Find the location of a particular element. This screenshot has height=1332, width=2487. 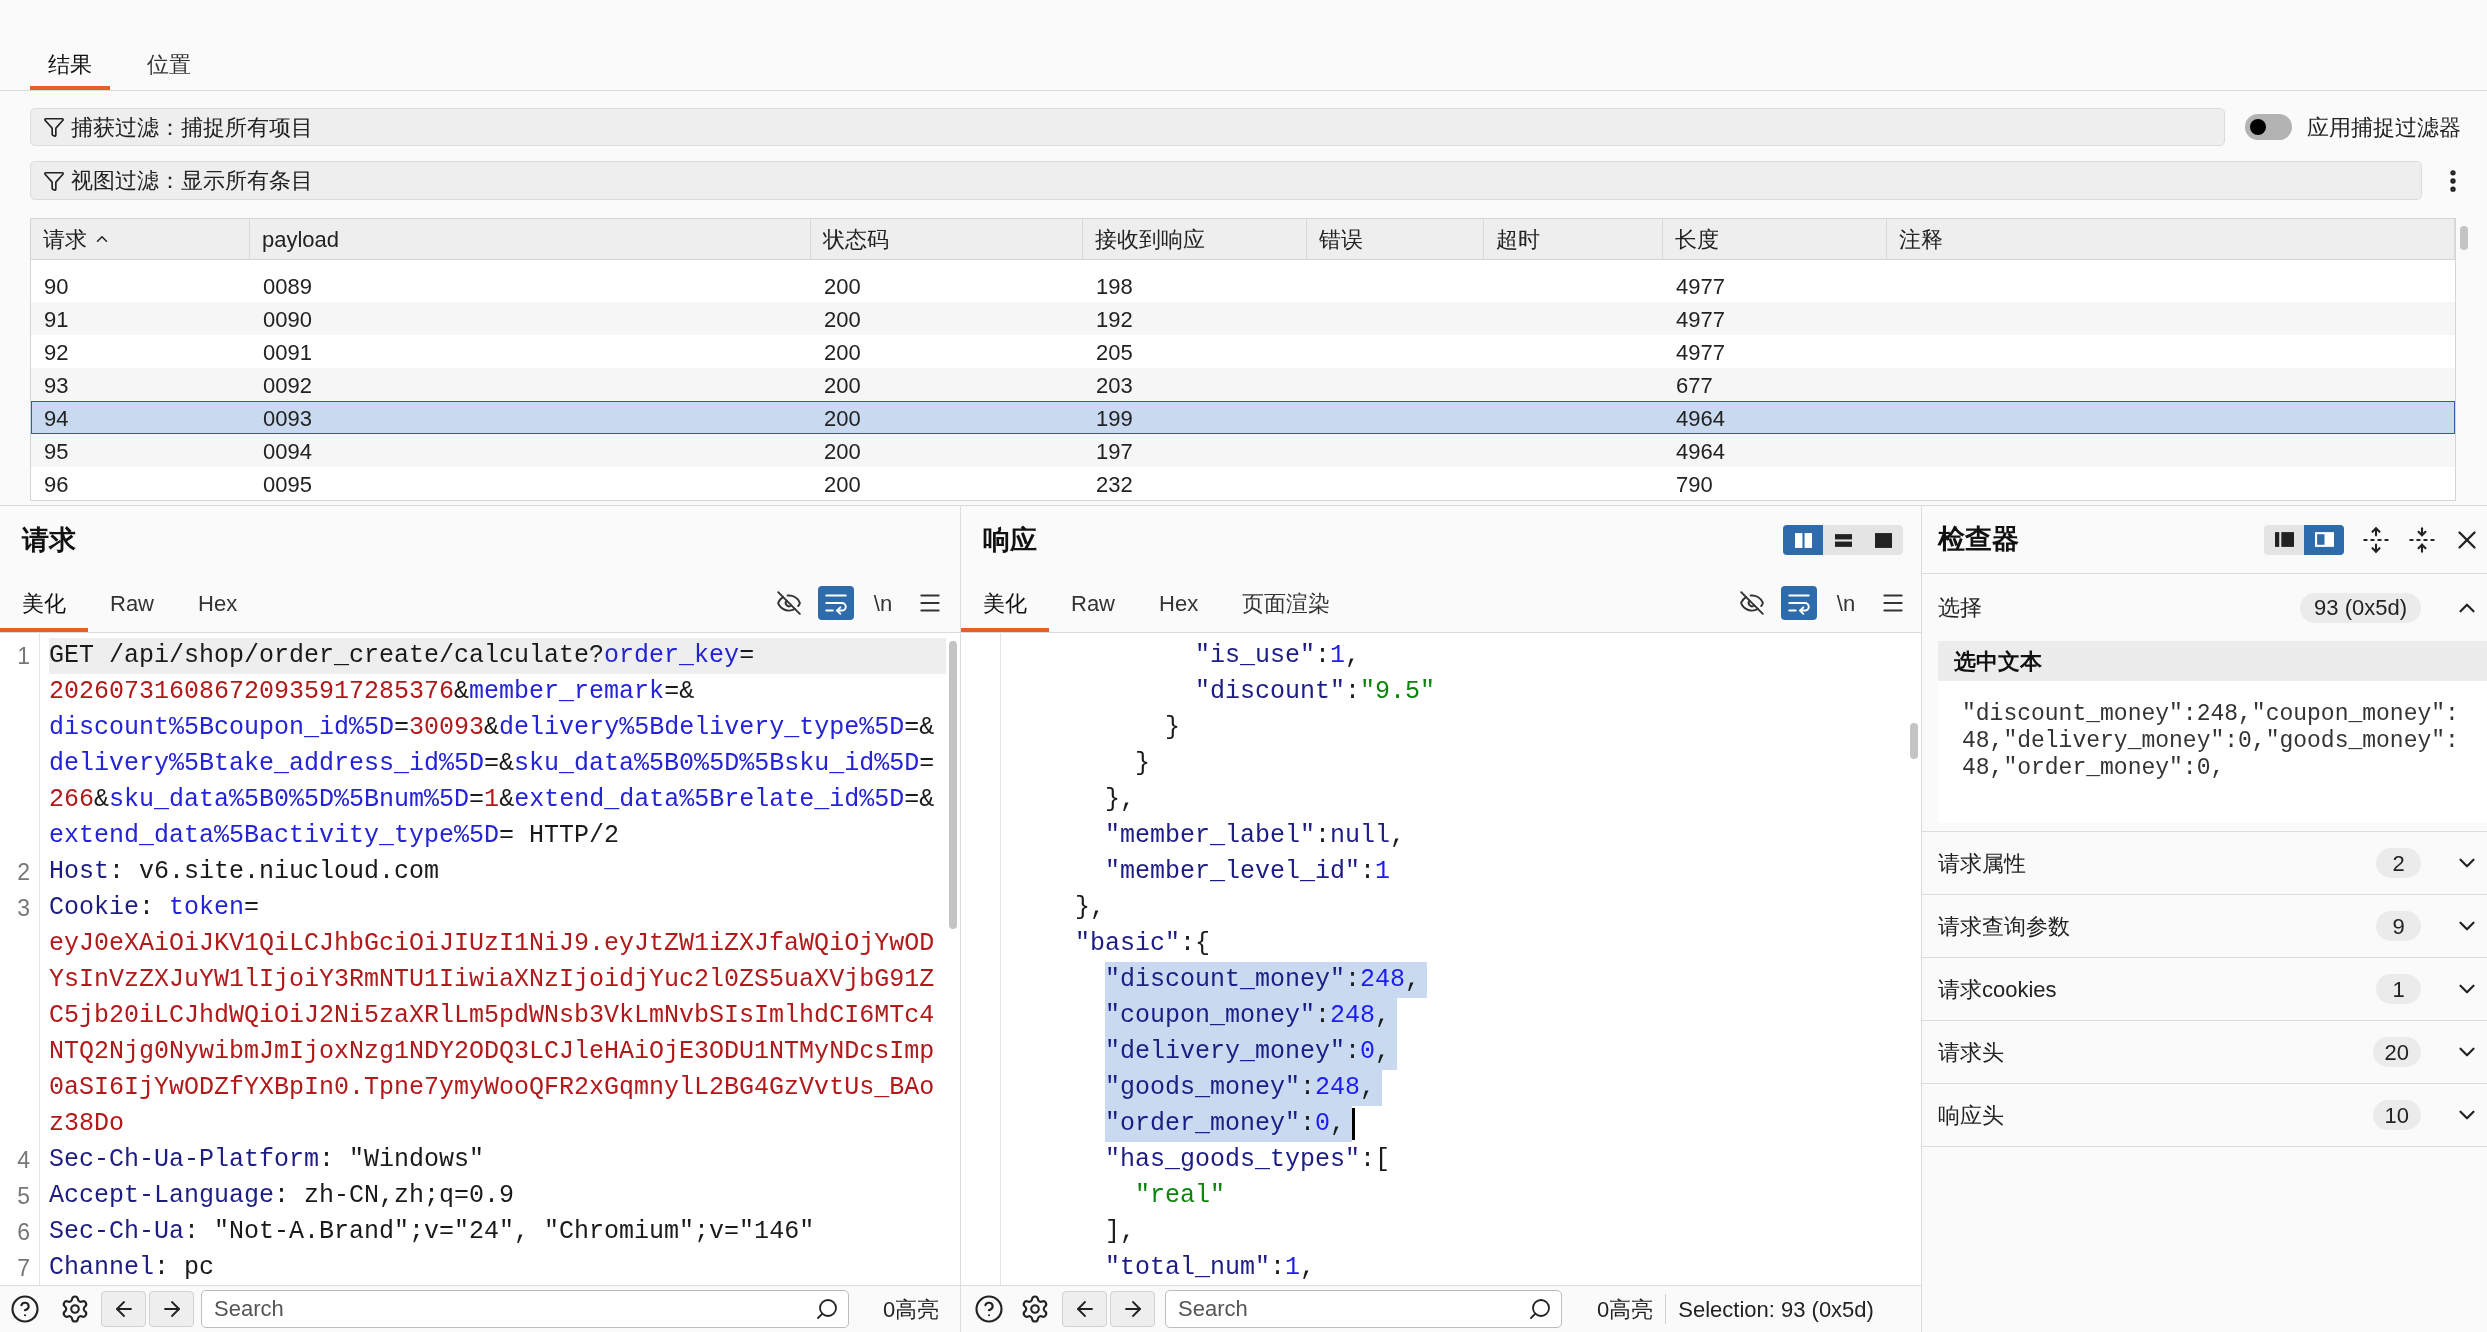

section-header: 请求属性 2 is located at coordinates (2204, 863).